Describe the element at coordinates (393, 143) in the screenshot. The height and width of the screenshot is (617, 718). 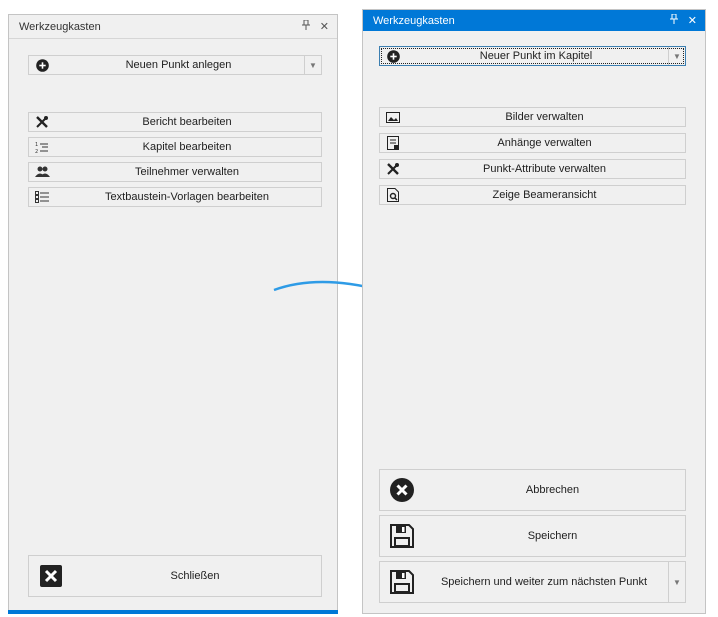
I see `attachment-icon` at that location.